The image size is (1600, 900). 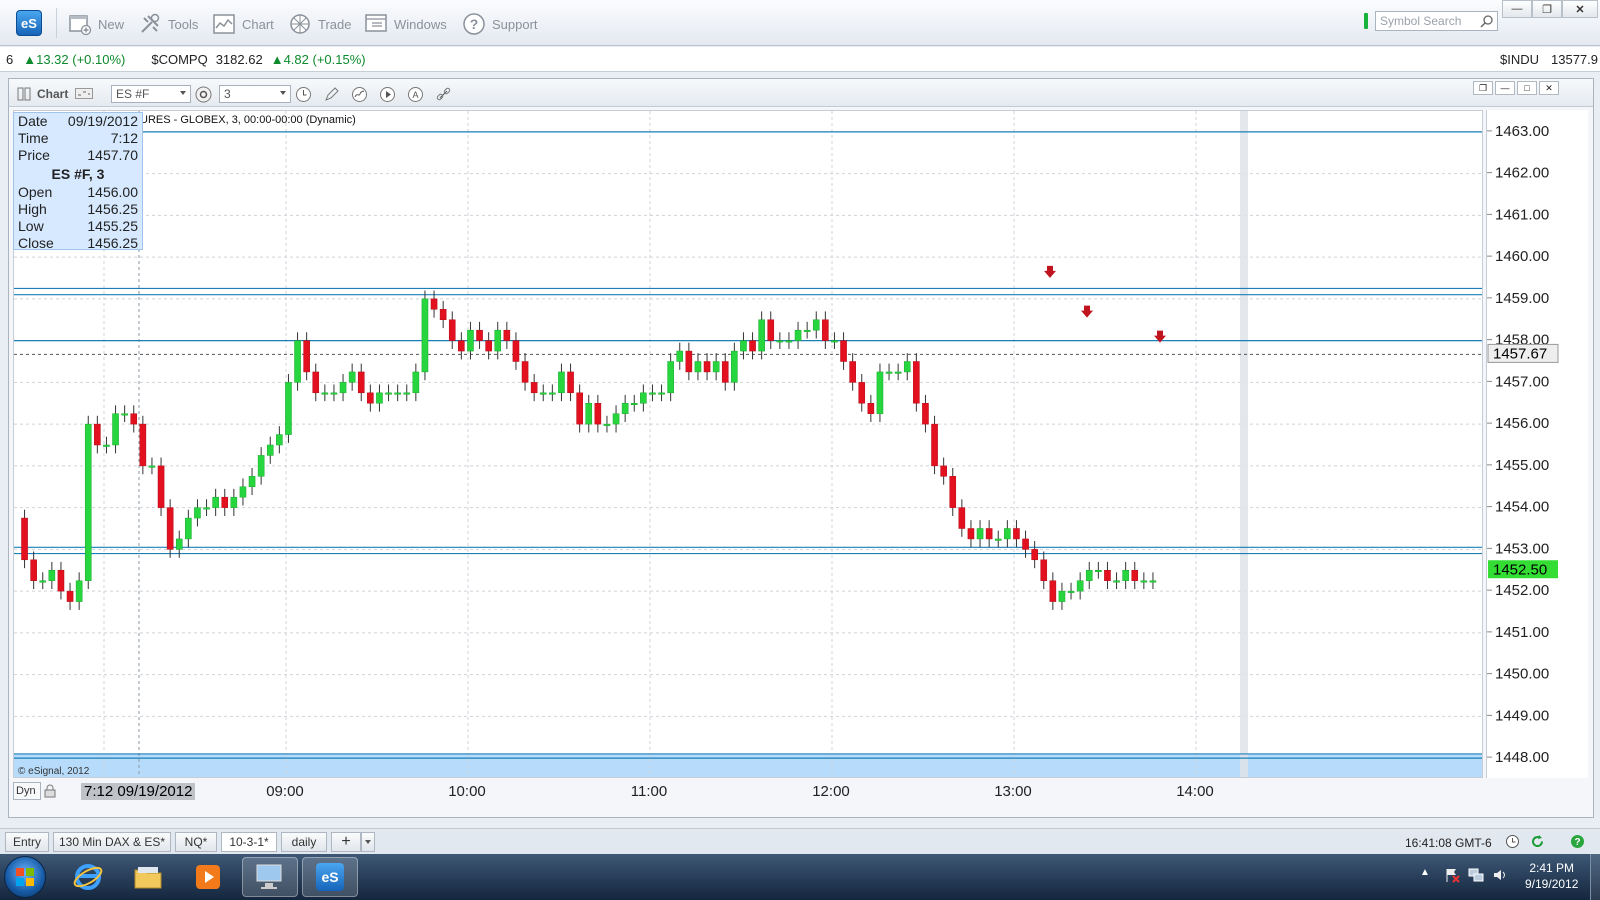 What do you see at coordinates (1487, 21) in the screenshot?
I see `search-icon` at bounding box center [1487, 21].